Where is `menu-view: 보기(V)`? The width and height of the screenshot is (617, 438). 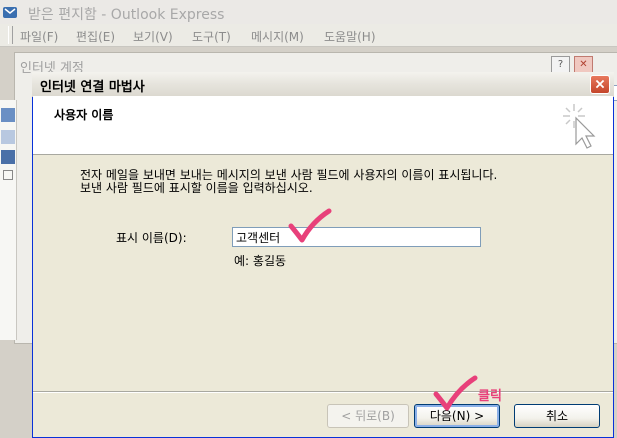
menu-view: 보기(V) is located at coordinates (153, 36).